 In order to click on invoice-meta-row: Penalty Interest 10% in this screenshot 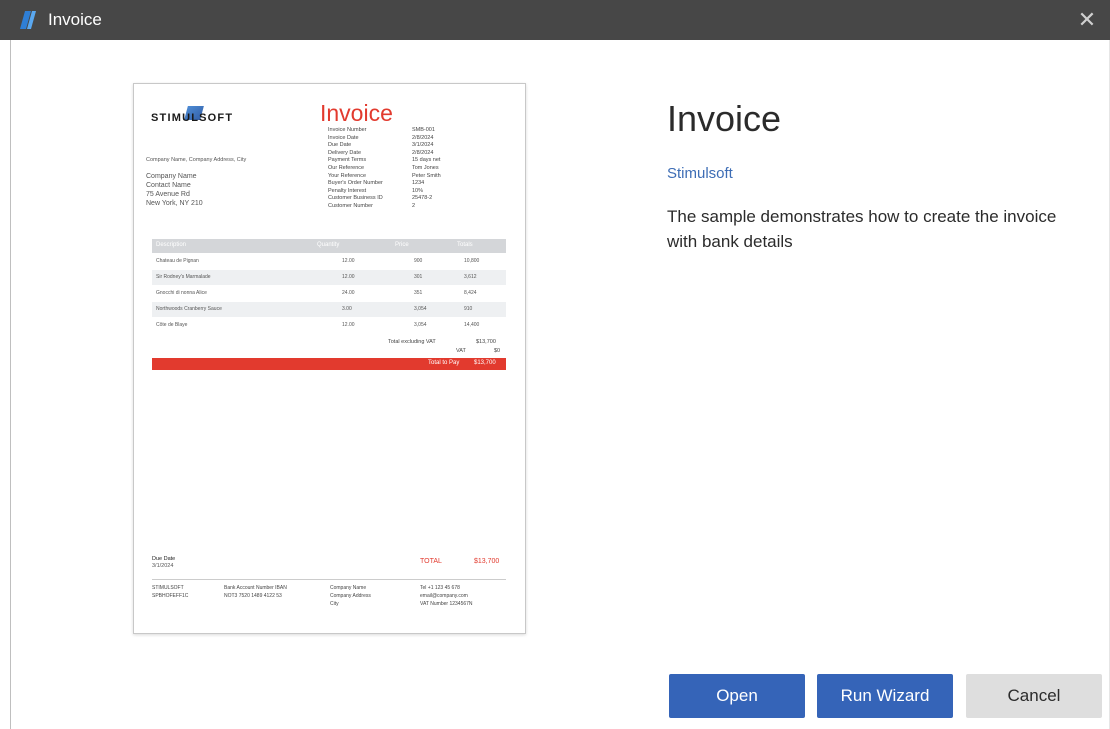, I will do `click(375, 191)`.